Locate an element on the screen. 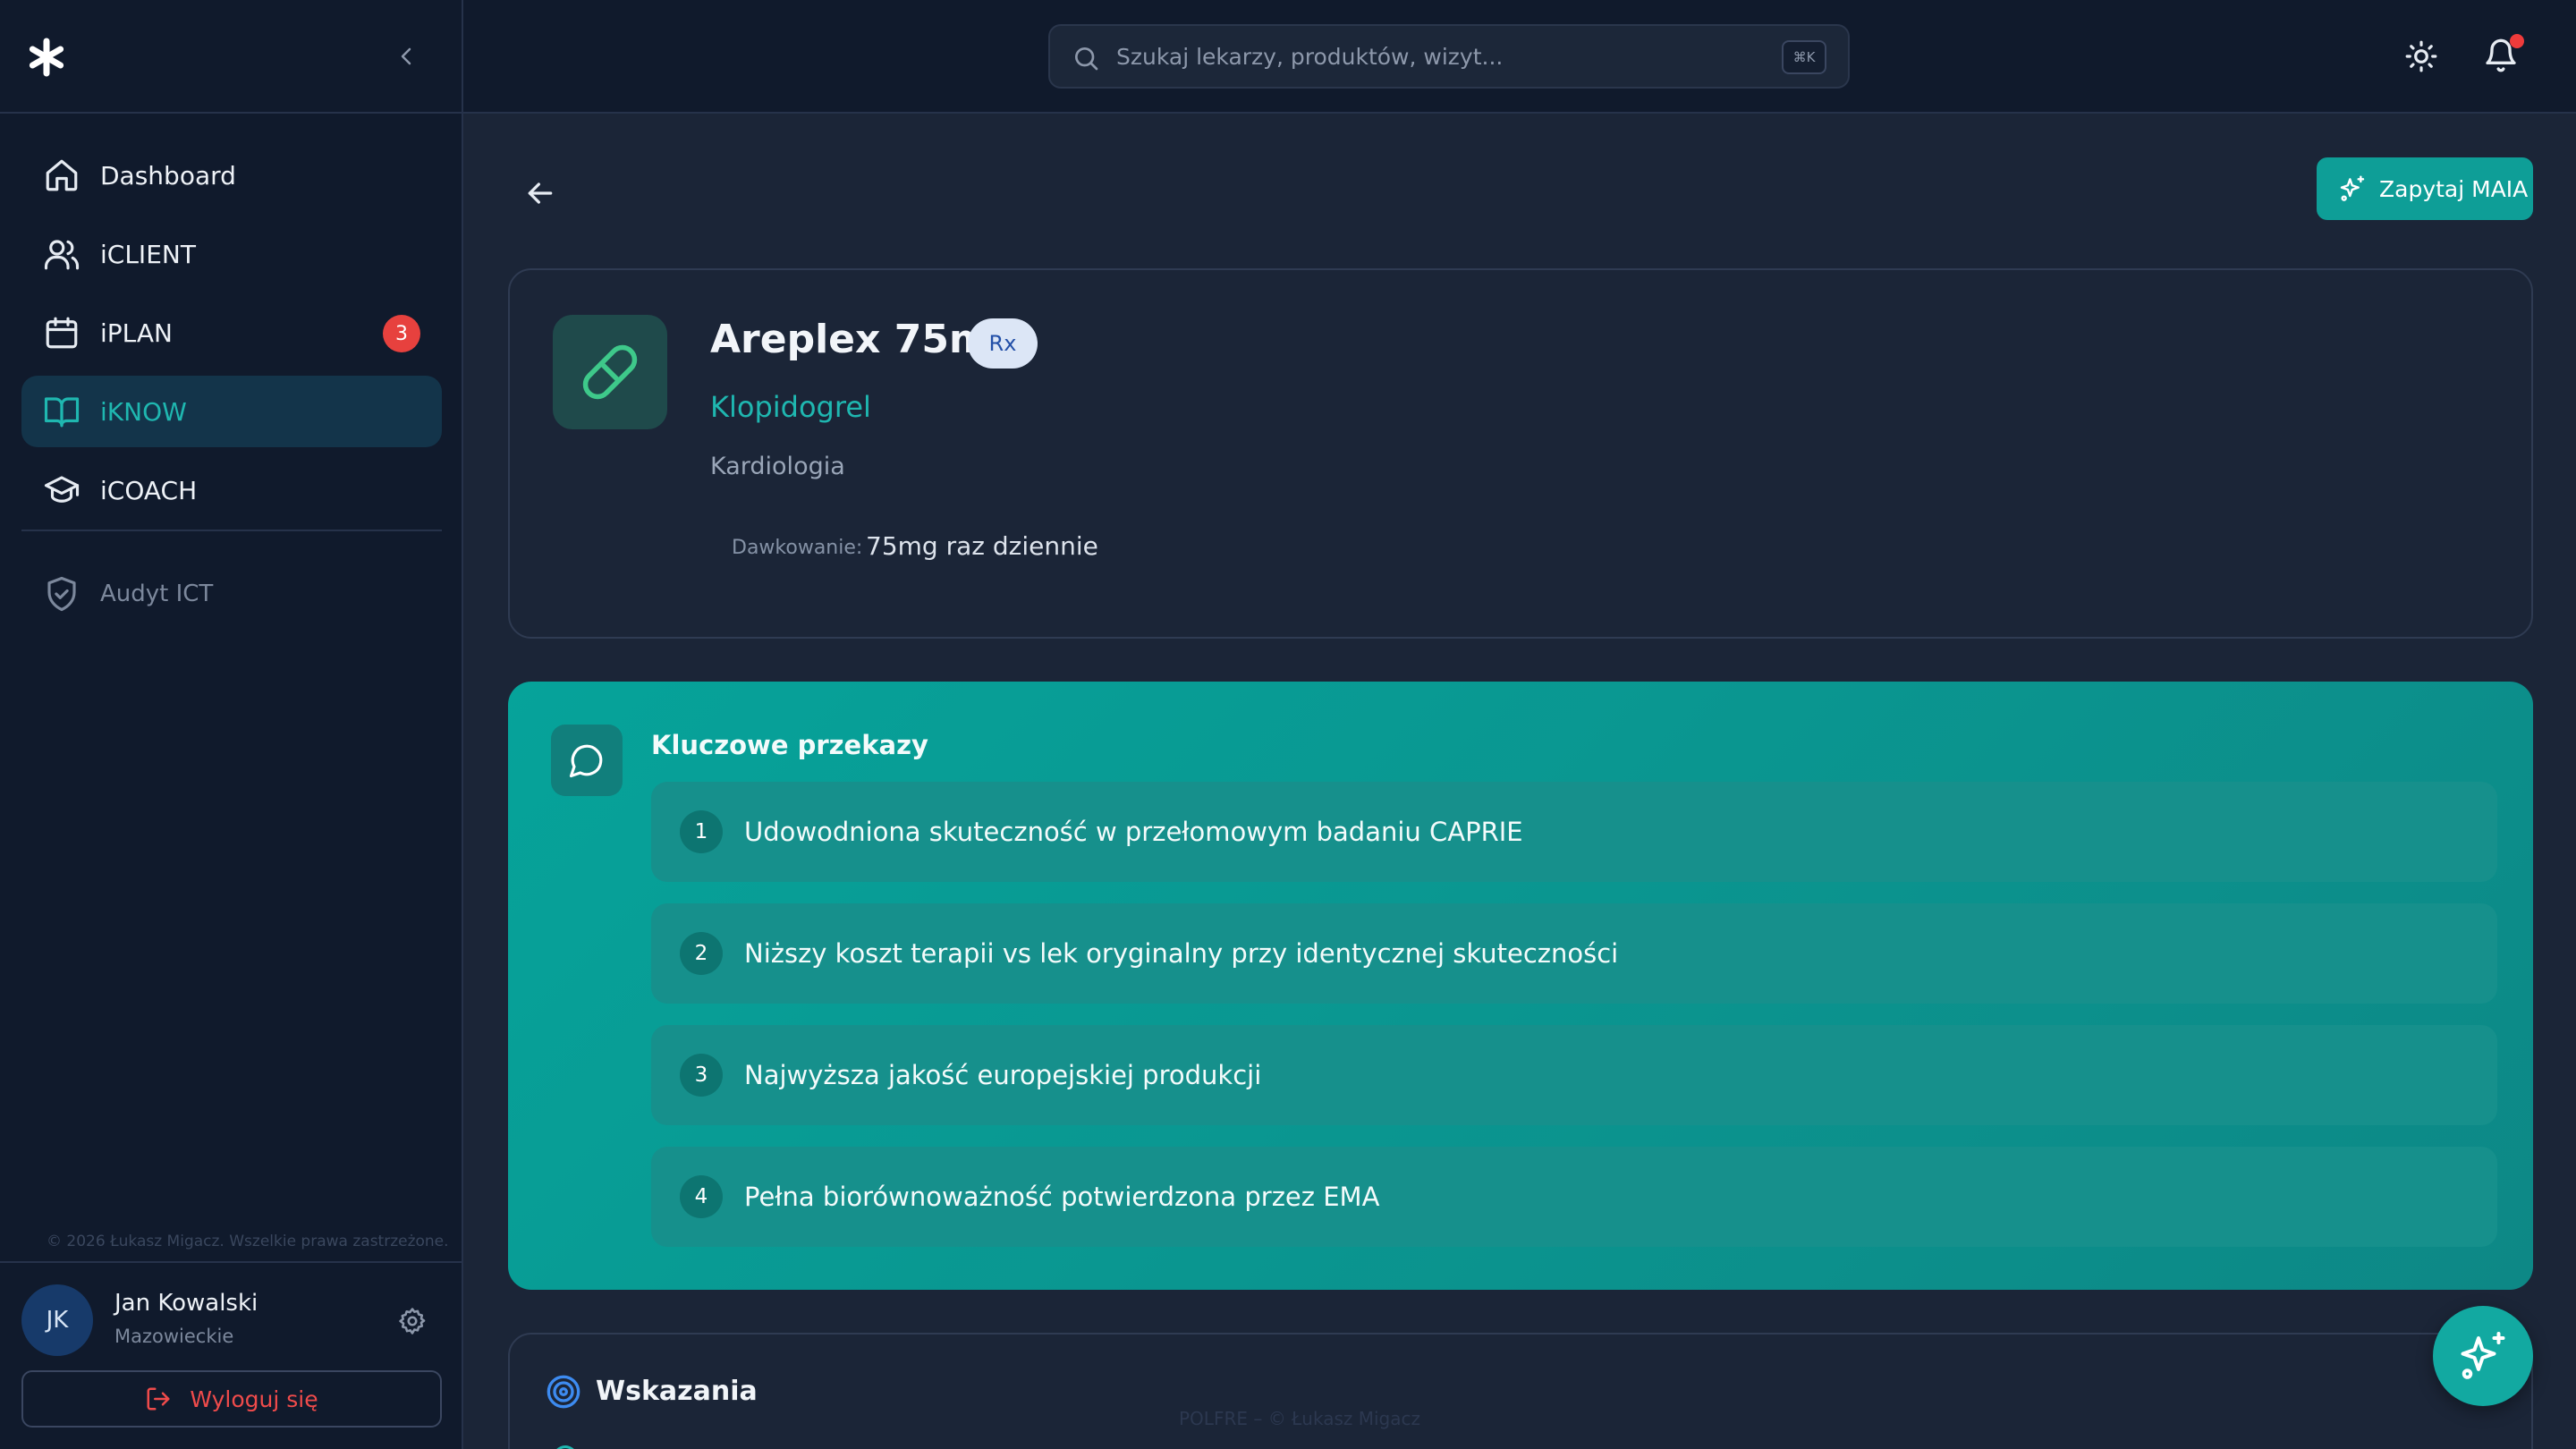  global-search: ⌘K is located at coordinates (1449, 56).